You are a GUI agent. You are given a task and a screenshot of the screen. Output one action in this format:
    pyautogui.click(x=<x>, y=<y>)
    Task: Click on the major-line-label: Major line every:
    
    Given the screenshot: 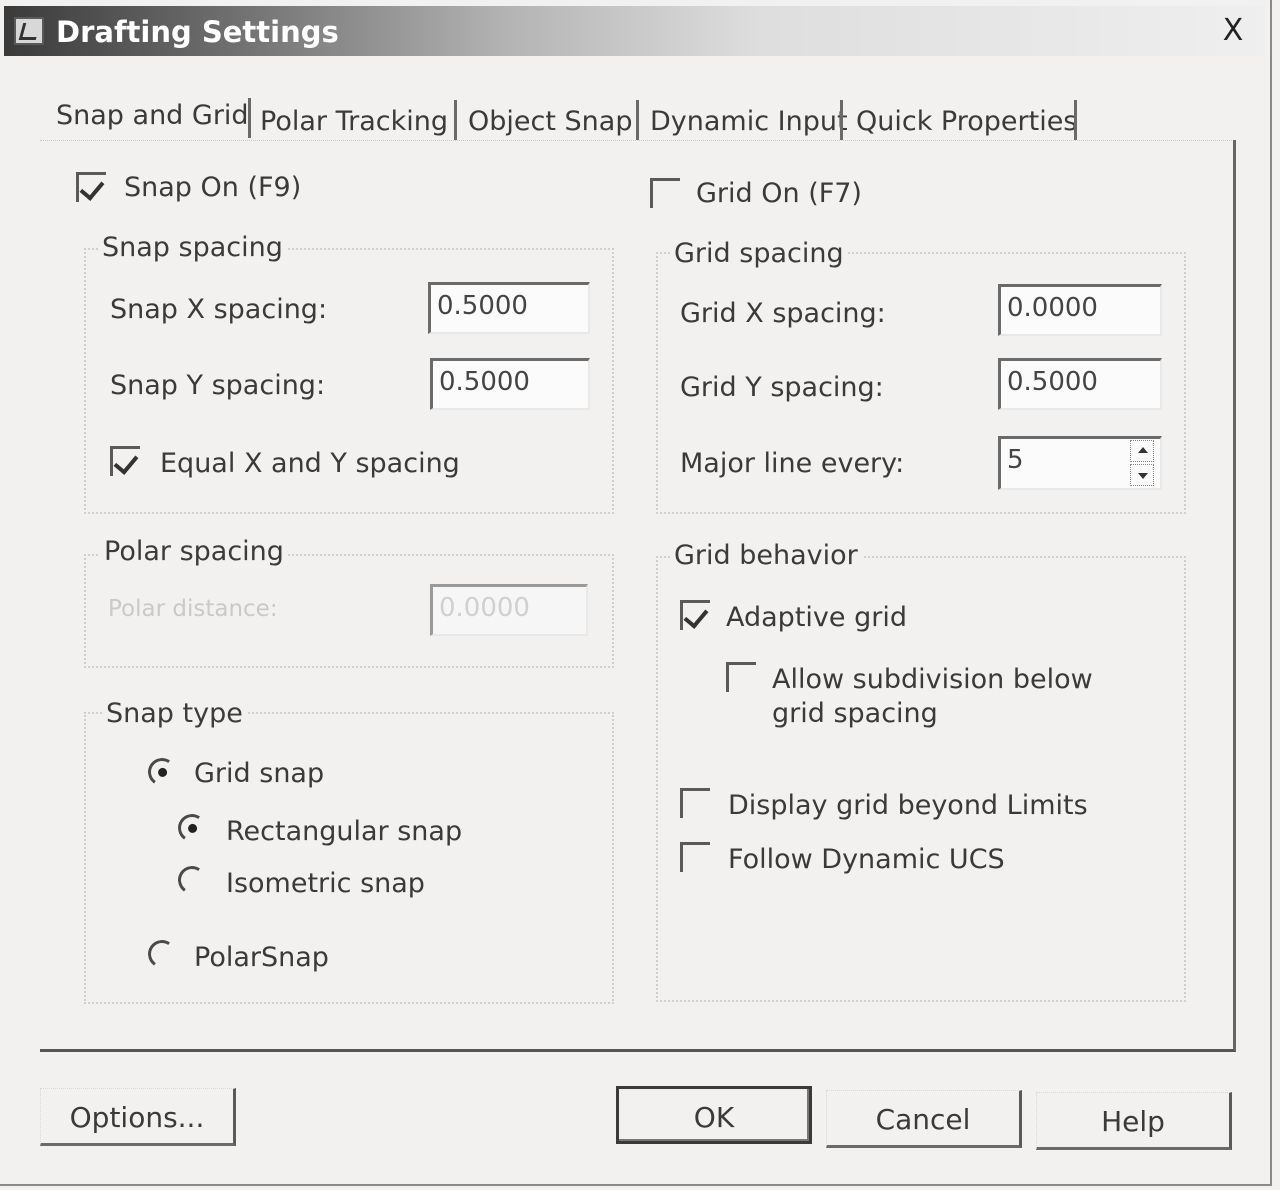 What is the action you would take?
    pyautogui.click(x=792, y=463)
    